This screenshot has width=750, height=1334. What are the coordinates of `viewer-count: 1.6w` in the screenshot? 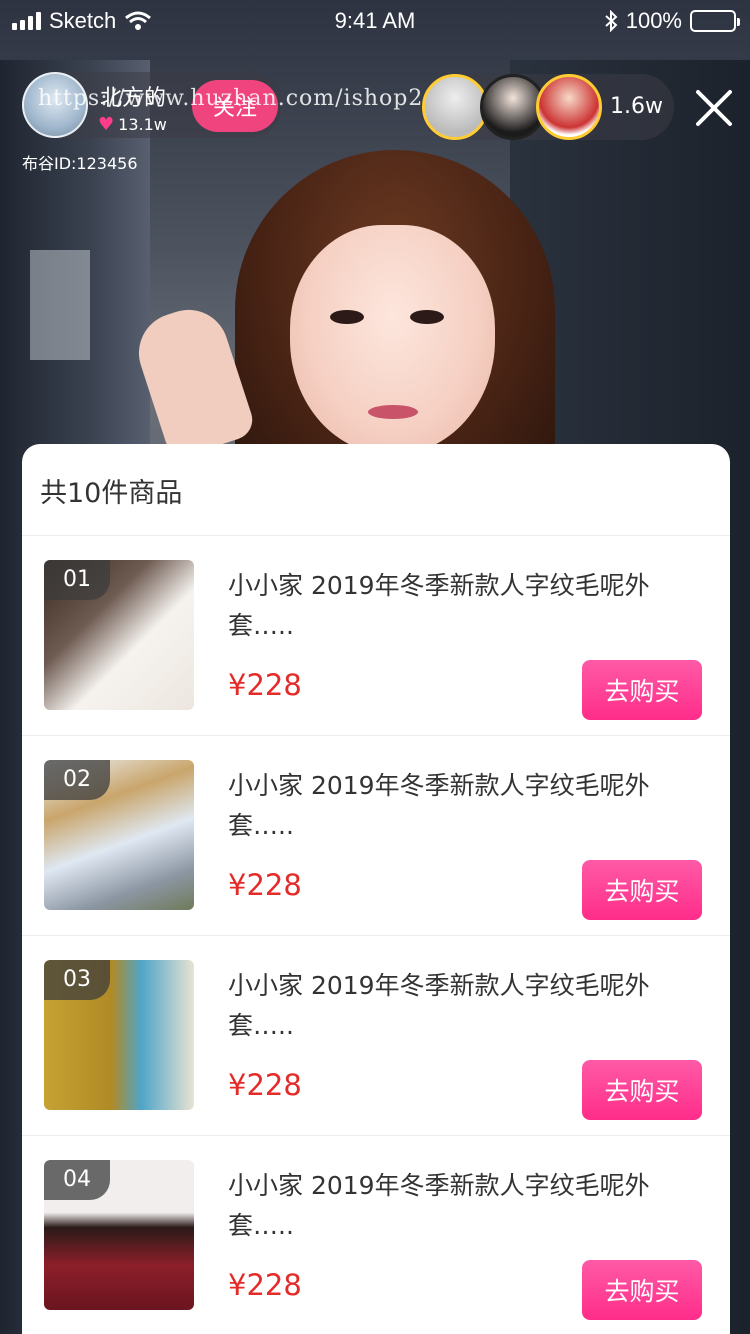 It's located at (636, 106).